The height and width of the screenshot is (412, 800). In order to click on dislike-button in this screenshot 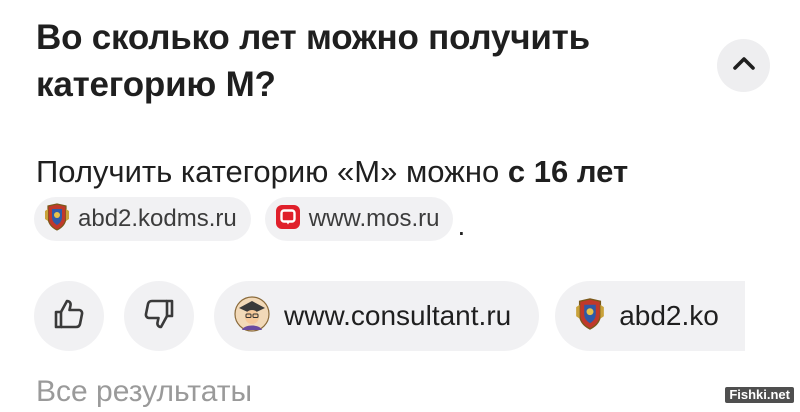, I will do `click(159, 316)`.